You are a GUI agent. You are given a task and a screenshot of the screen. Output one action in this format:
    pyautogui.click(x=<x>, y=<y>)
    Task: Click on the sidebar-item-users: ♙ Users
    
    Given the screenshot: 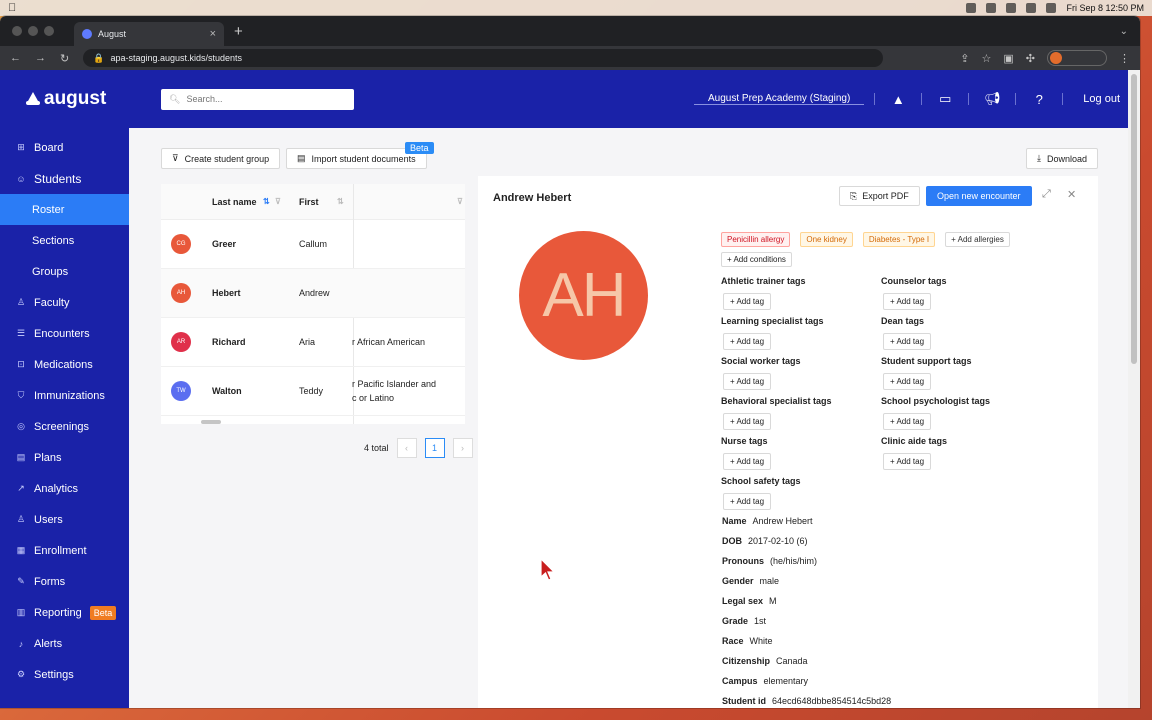 What is the action you would take?
    pyautogui.click(x=64, y=519)
    